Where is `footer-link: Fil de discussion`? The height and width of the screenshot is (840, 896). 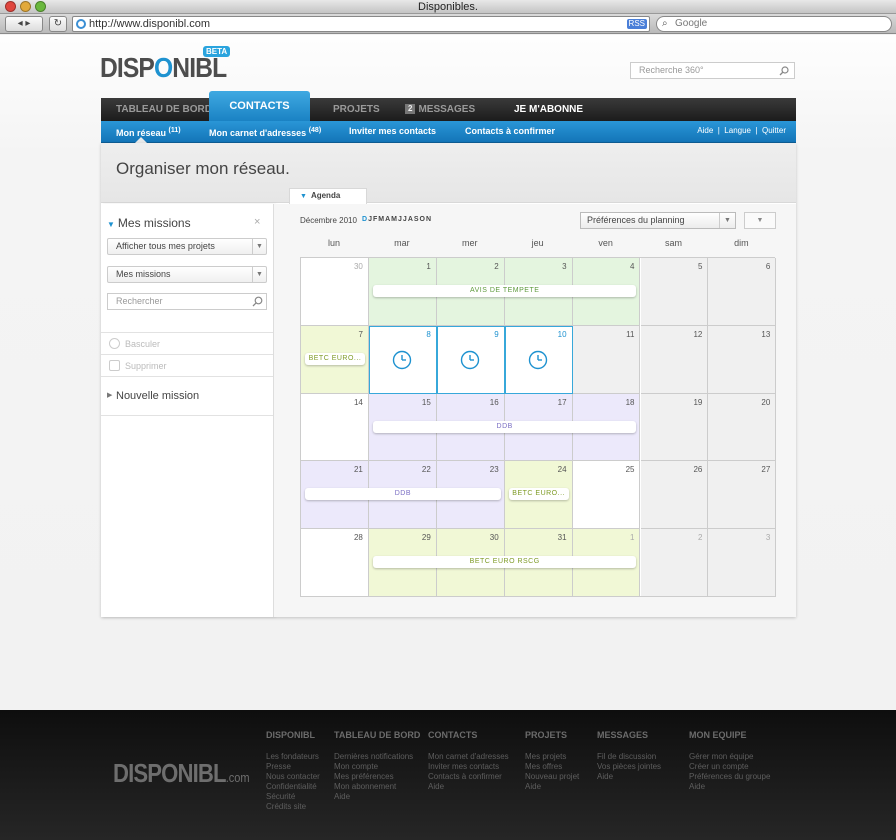
footer-link: Fil de discussion is located at coordinates (629, 757).